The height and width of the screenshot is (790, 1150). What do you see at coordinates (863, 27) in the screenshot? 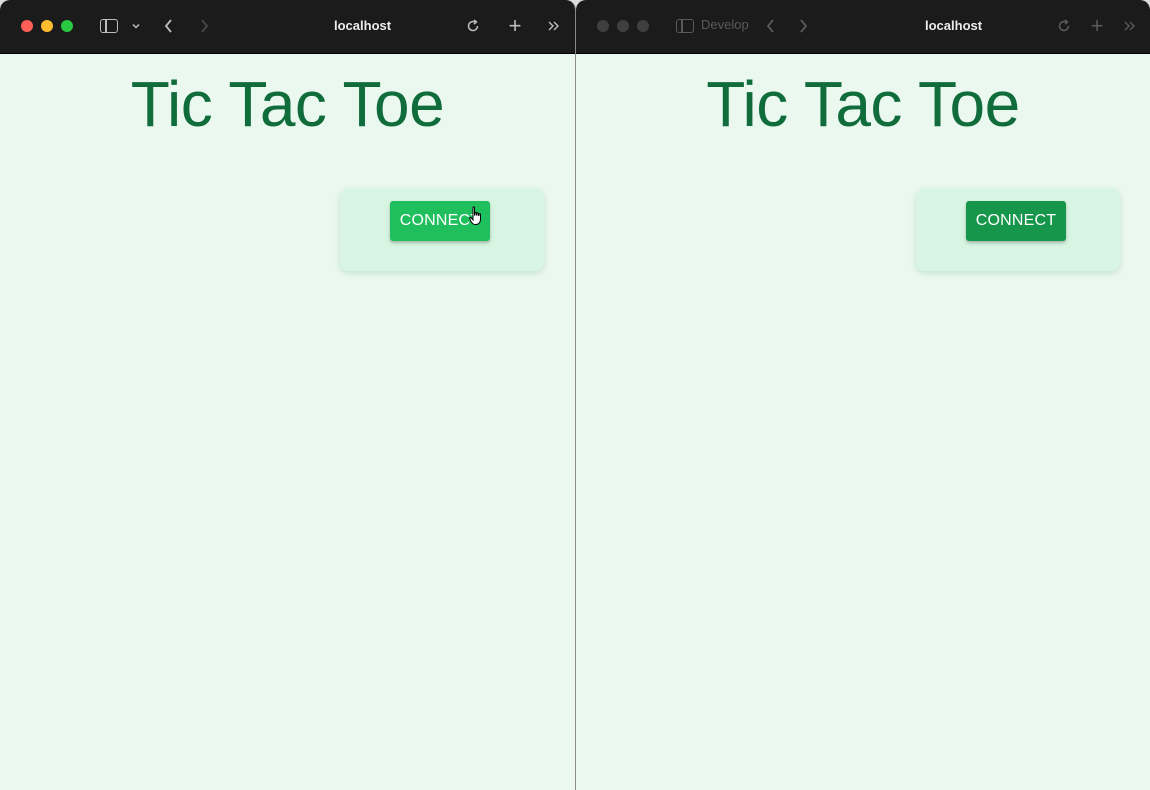
I see `browser-toolbar: Develop localhost +` at bounding box center [863, 27].